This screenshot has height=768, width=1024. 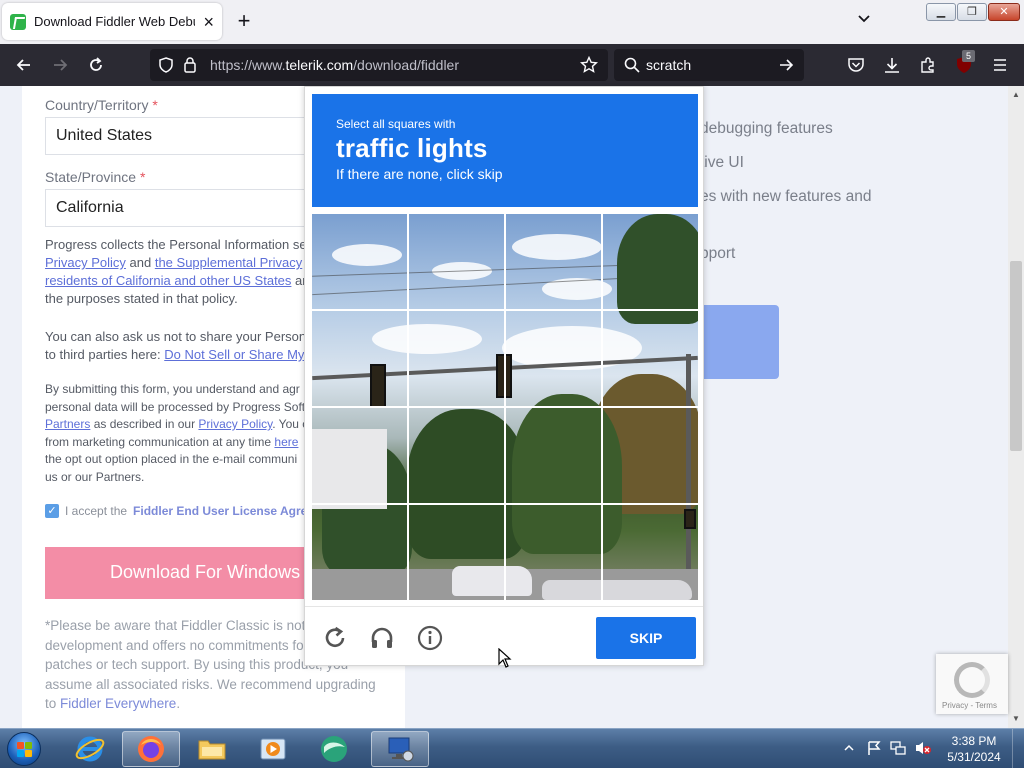 What do you see at coordinates (67, 424) in the screenshot?
I see `partners-link: Partners` at bounding box center [67, 424].